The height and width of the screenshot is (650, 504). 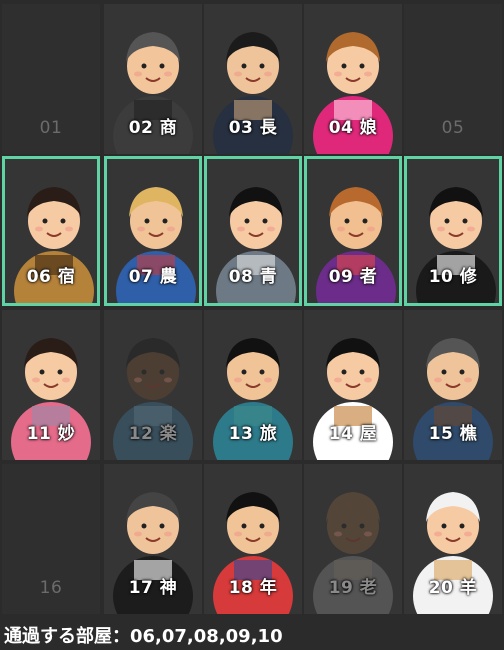 I want to click on room-label: 17 神, so click(x=153, y=588).